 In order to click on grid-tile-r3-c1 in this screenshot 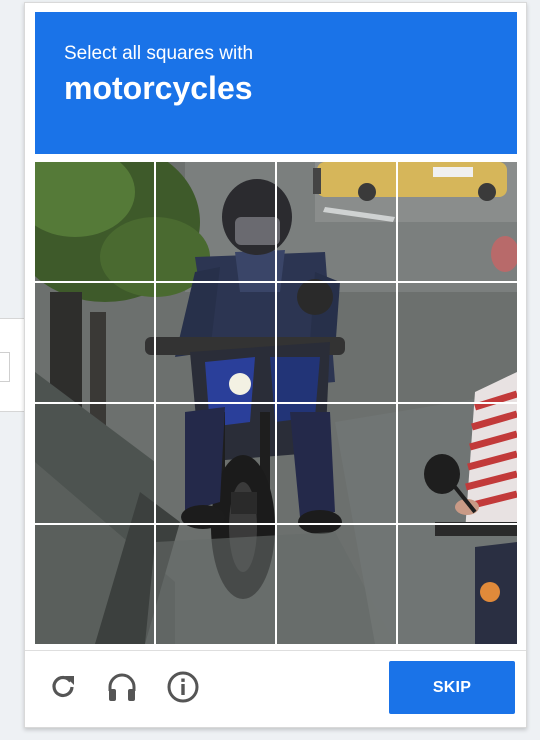, I will do `click(94, 463)`.